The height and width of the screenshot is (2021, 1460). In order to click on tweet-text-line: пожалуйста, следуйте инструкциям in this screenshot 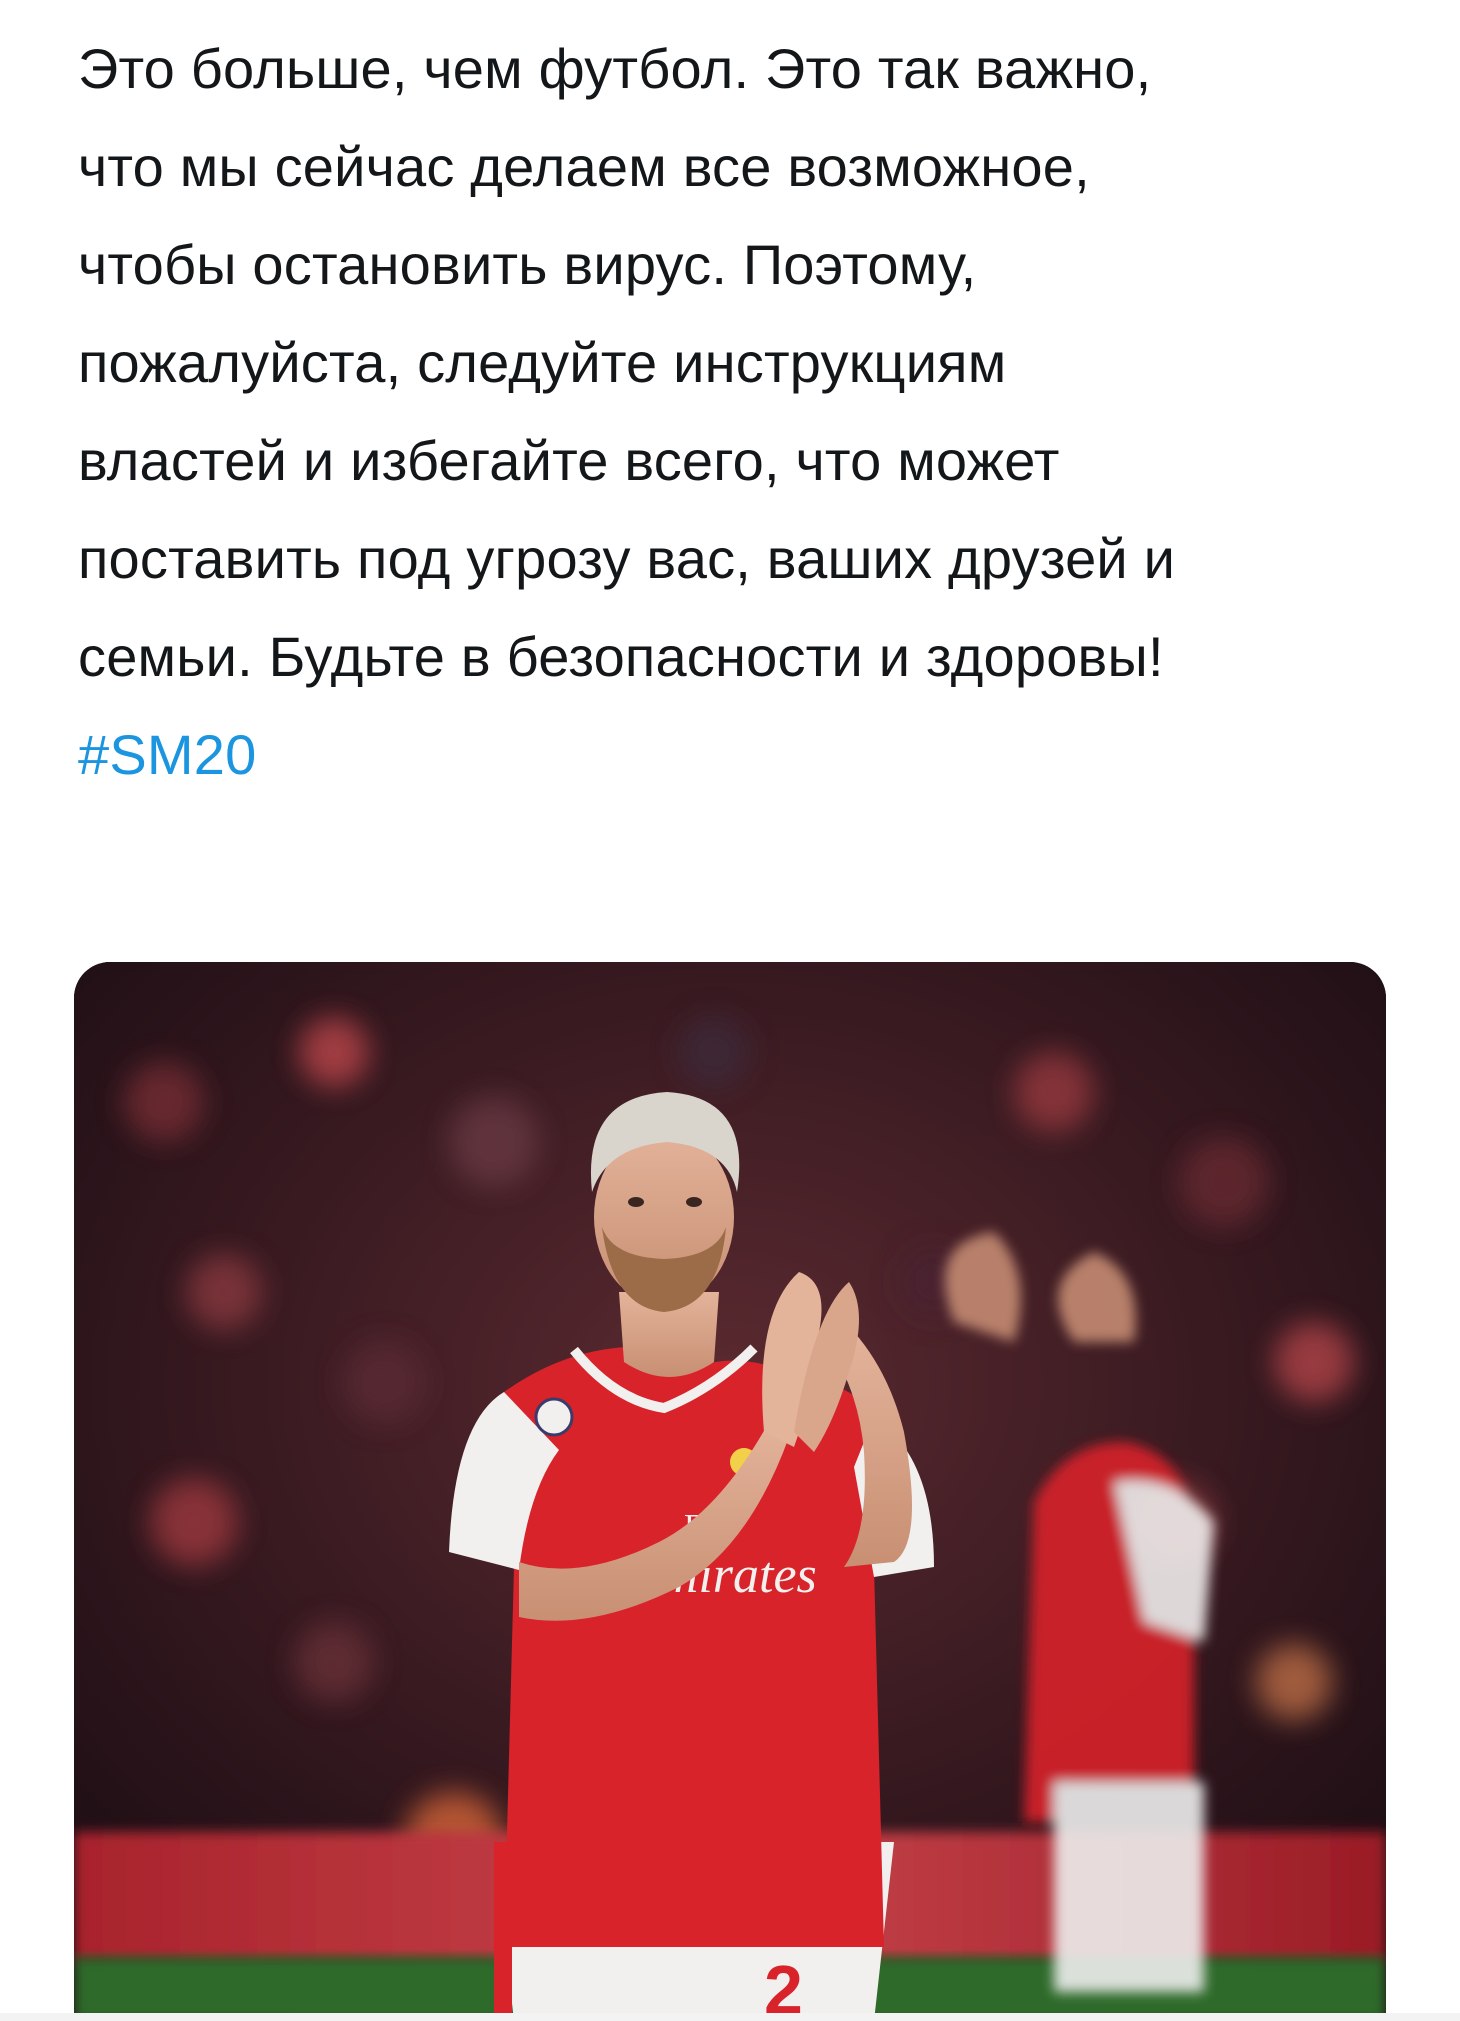, I will do `click(542, 362)`.